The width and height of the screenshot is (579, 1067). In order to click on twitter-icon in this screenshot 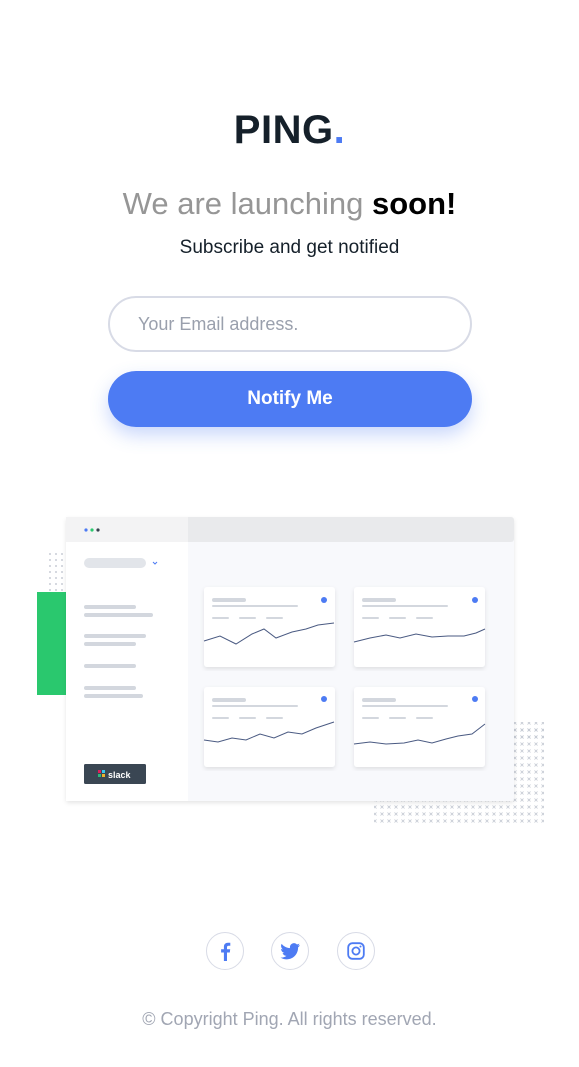, I will do `click(290, 950)`.